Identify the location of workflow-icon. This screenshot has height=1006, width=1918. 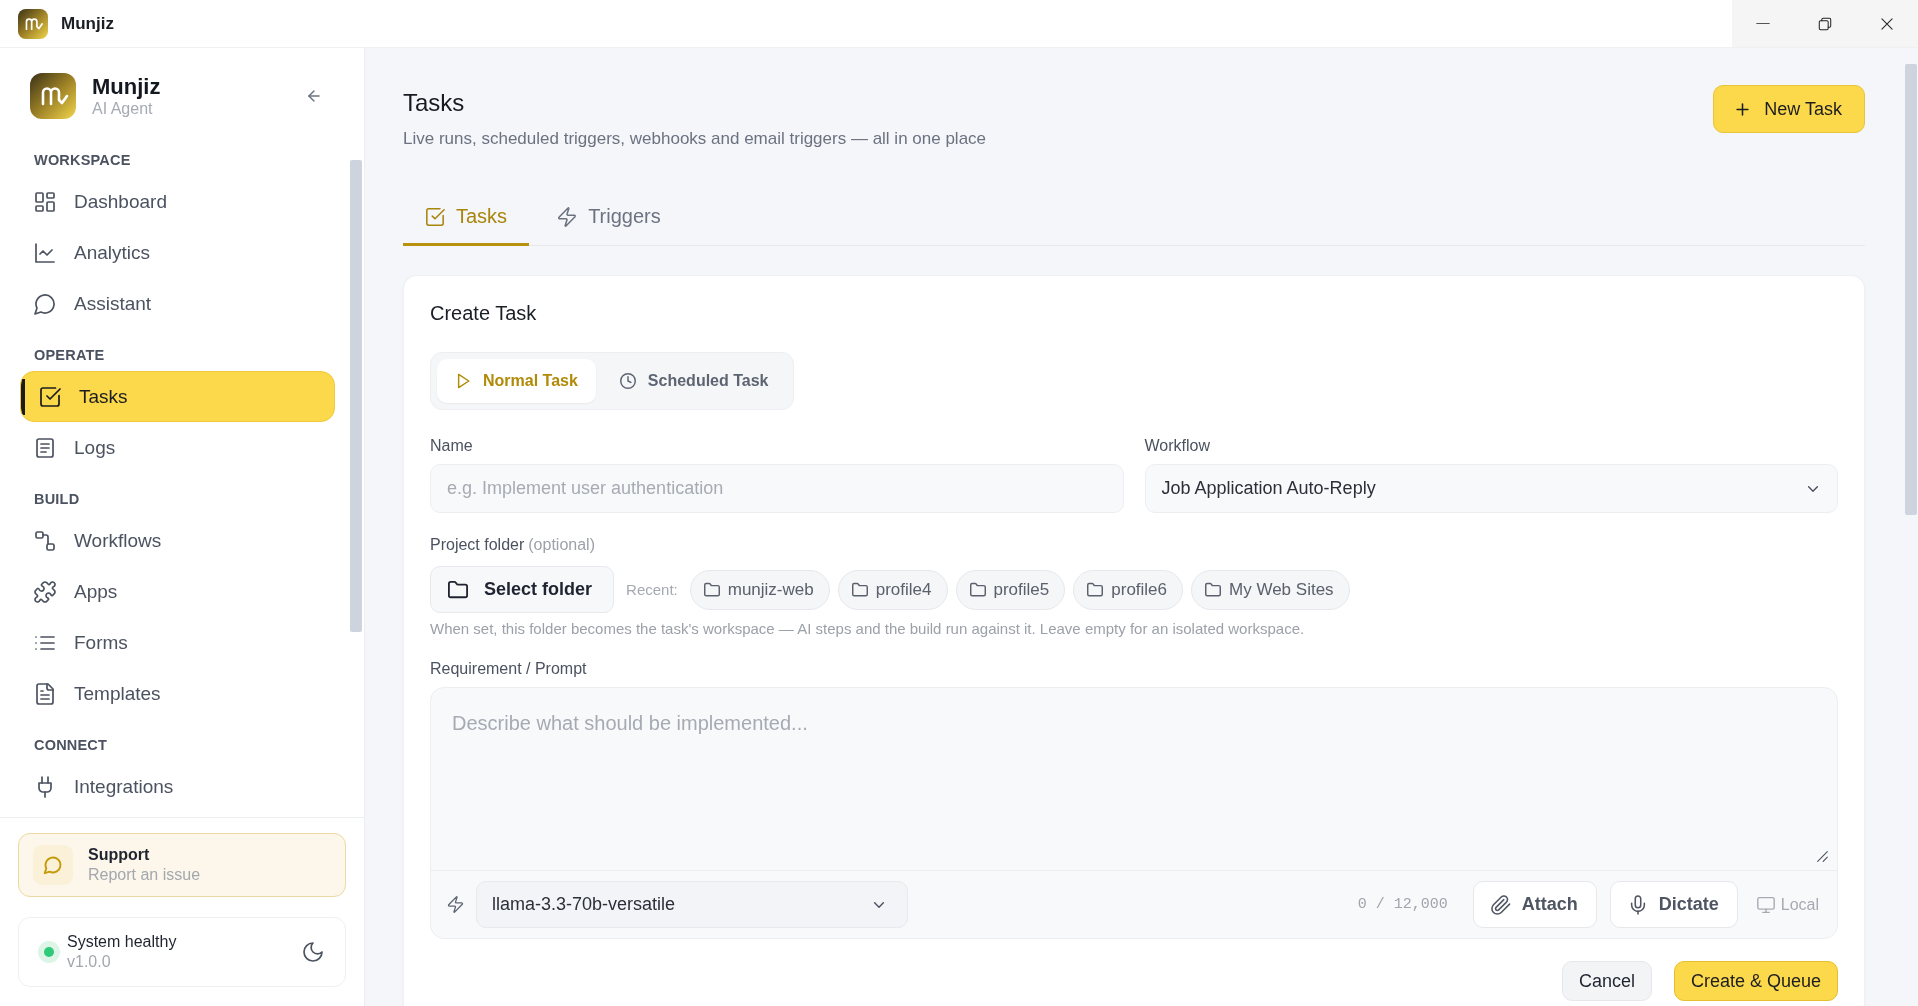
(45, 540).